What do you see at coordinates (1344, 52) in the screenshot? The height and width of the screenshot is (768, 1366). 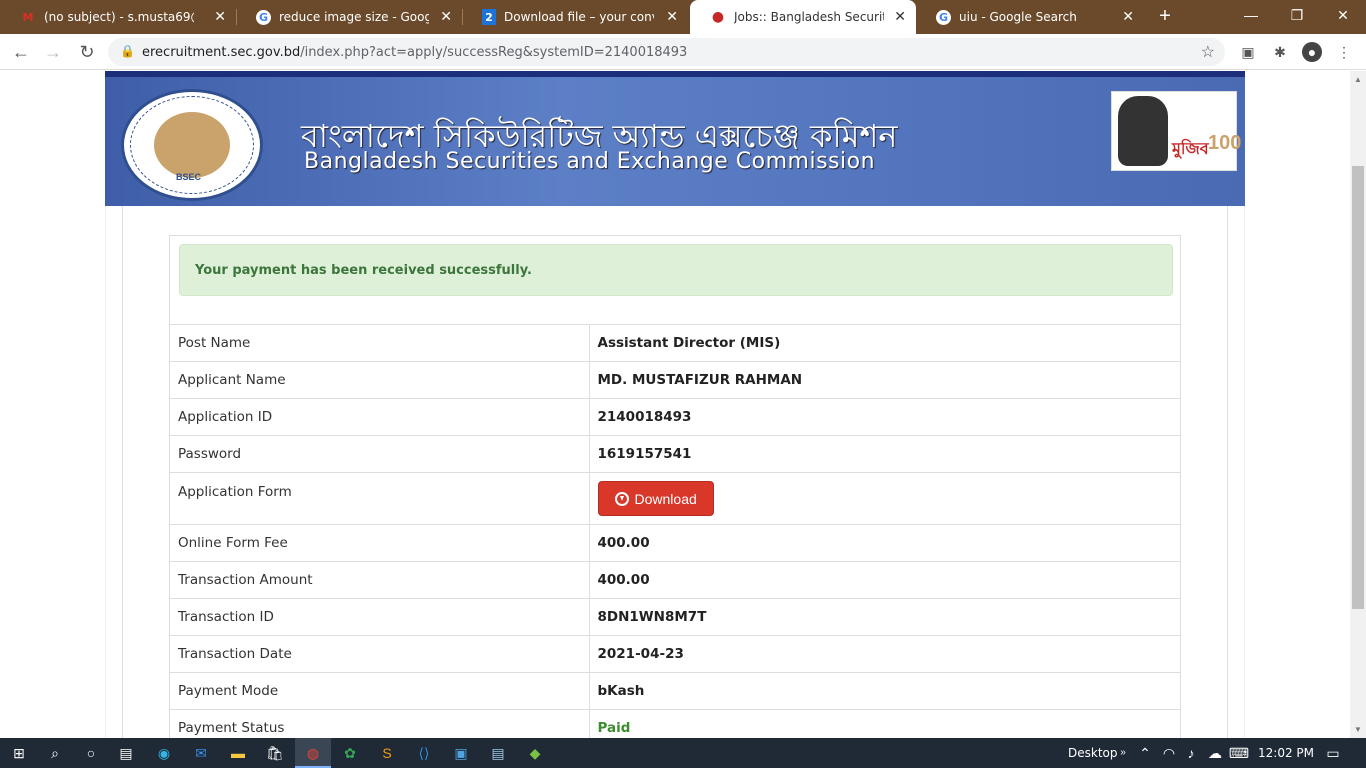 I see `menu-icon: ⋮` at bounding box center [1344, 52].